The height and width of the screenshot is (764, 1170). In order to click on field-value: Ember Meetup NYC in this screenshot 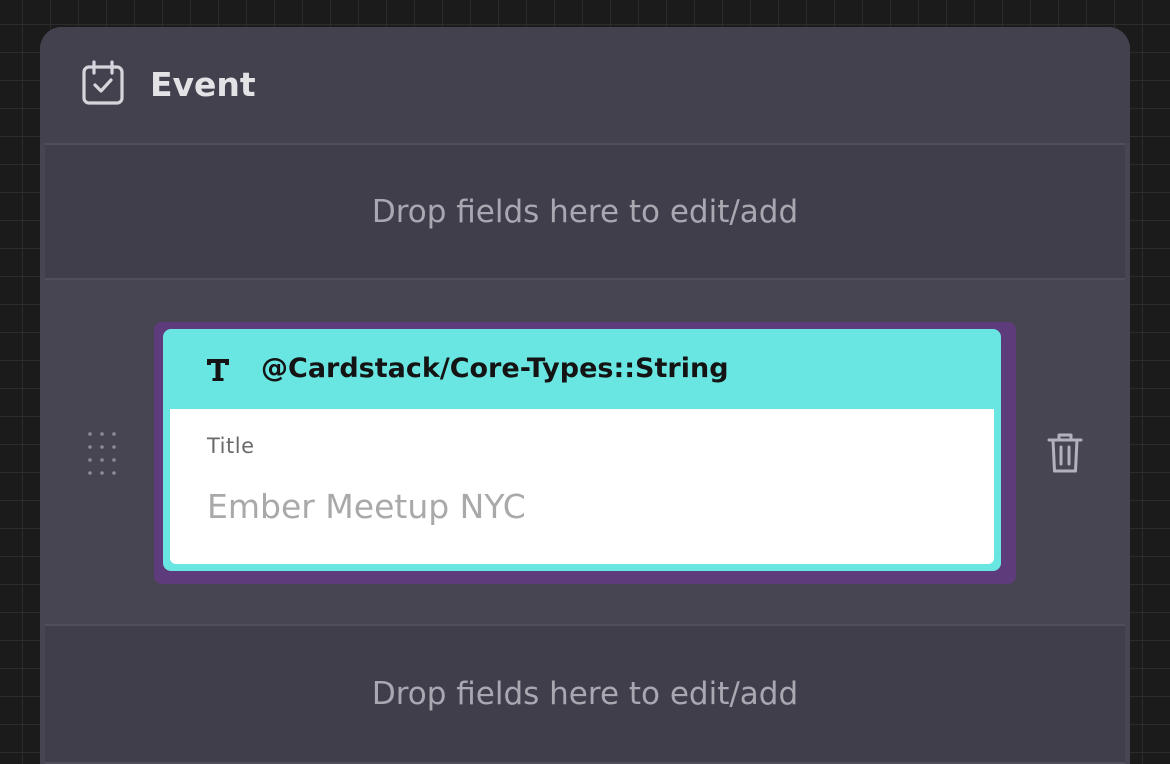, I will do `click(366, 506)`.